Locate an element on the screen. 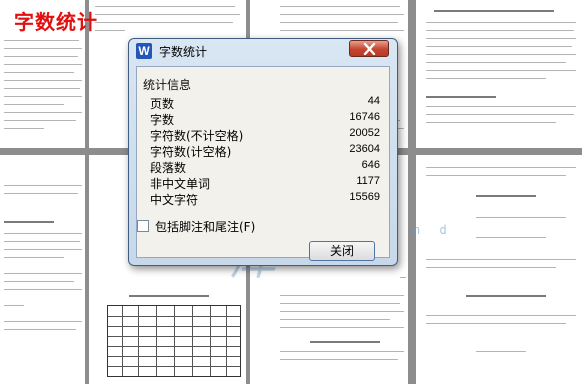 Image resolution: width=582 pixels, height=384 pixels. dialog-title: 字数统计 is located at coordinates (183, 52).